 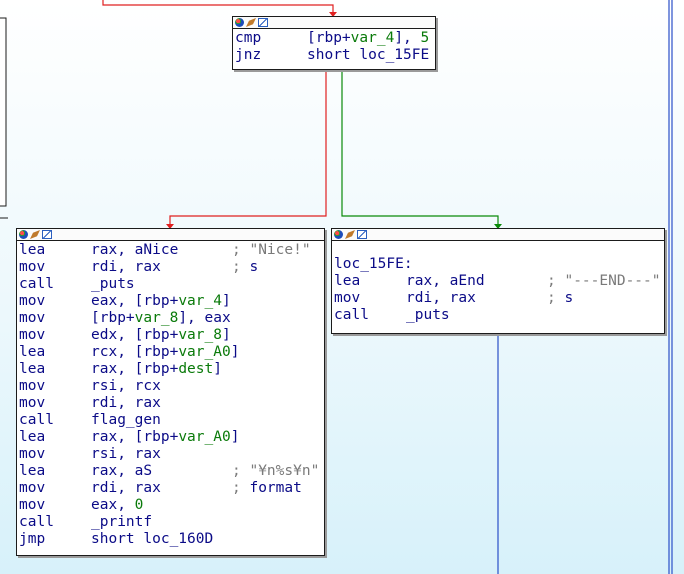 I want to click on immediate-value: 0, so click(x=139, y=505).